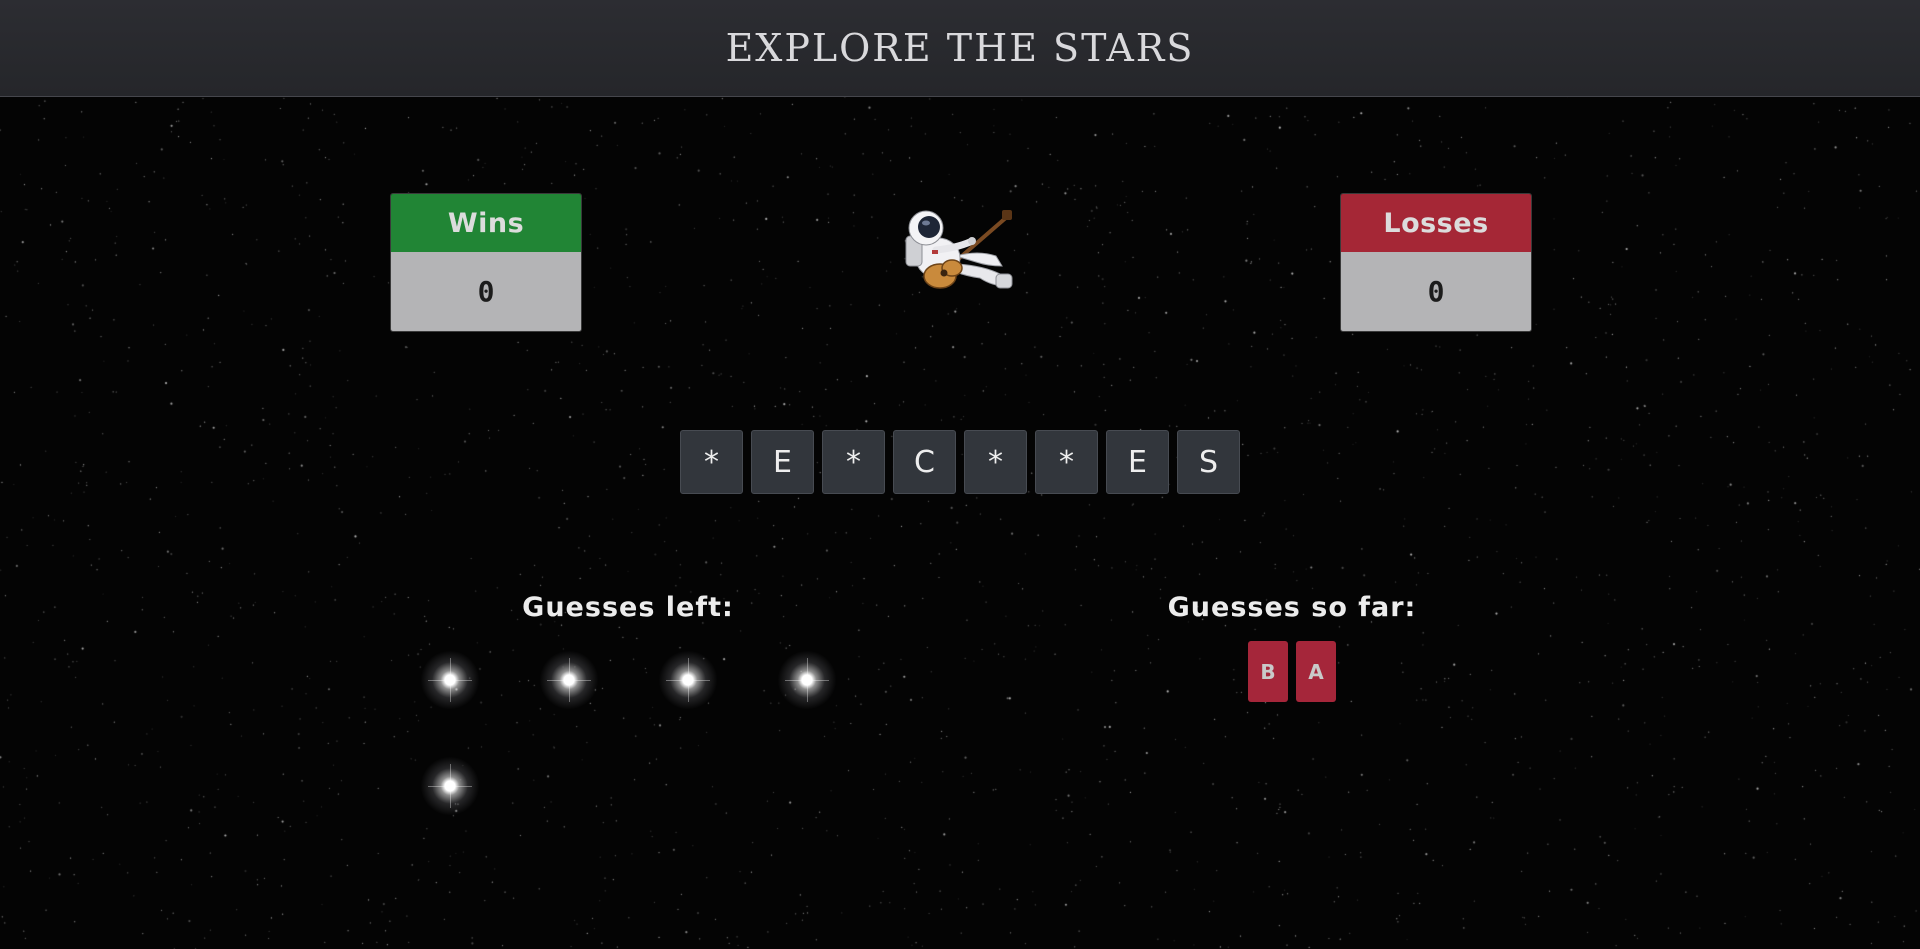 This screenshot has width=1920, height=949. I want to click on wins-value: 0, so click(486, 291).